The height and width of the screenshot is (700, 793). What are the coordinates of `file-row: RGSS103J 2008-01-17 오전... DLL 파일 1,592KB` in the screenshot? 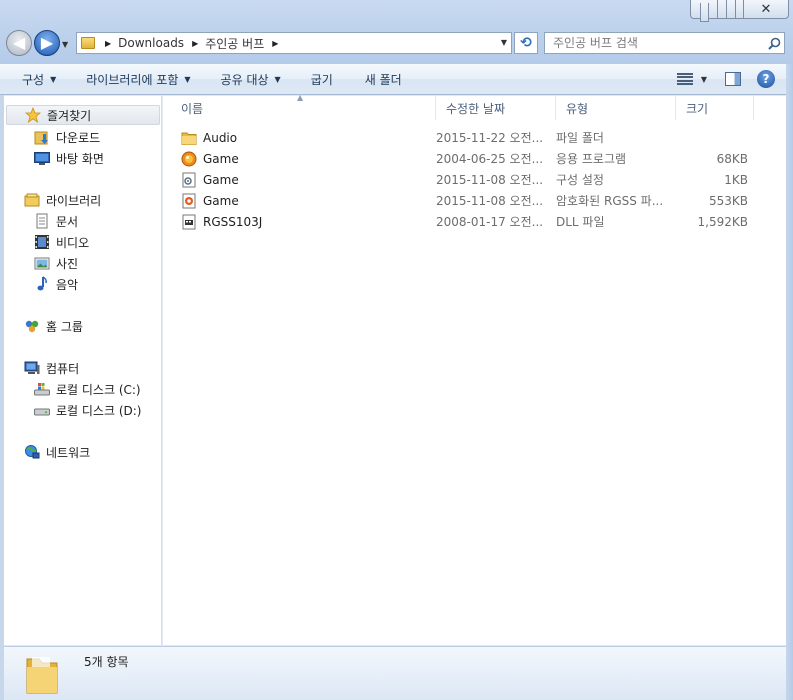 It's located at (476, 221).